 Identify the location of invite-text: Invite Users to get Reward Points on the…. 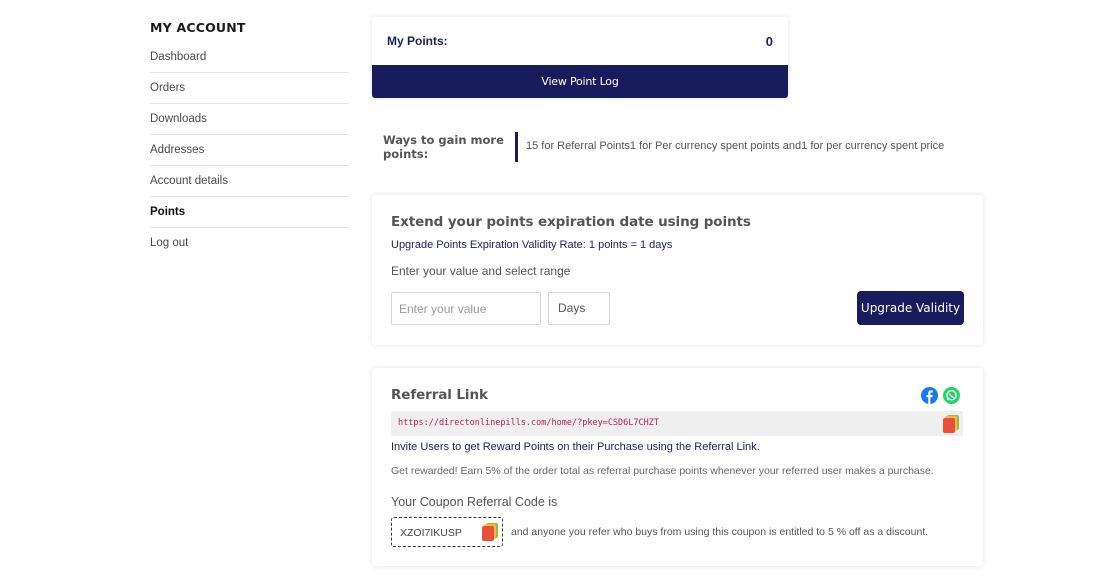
(575, 447).